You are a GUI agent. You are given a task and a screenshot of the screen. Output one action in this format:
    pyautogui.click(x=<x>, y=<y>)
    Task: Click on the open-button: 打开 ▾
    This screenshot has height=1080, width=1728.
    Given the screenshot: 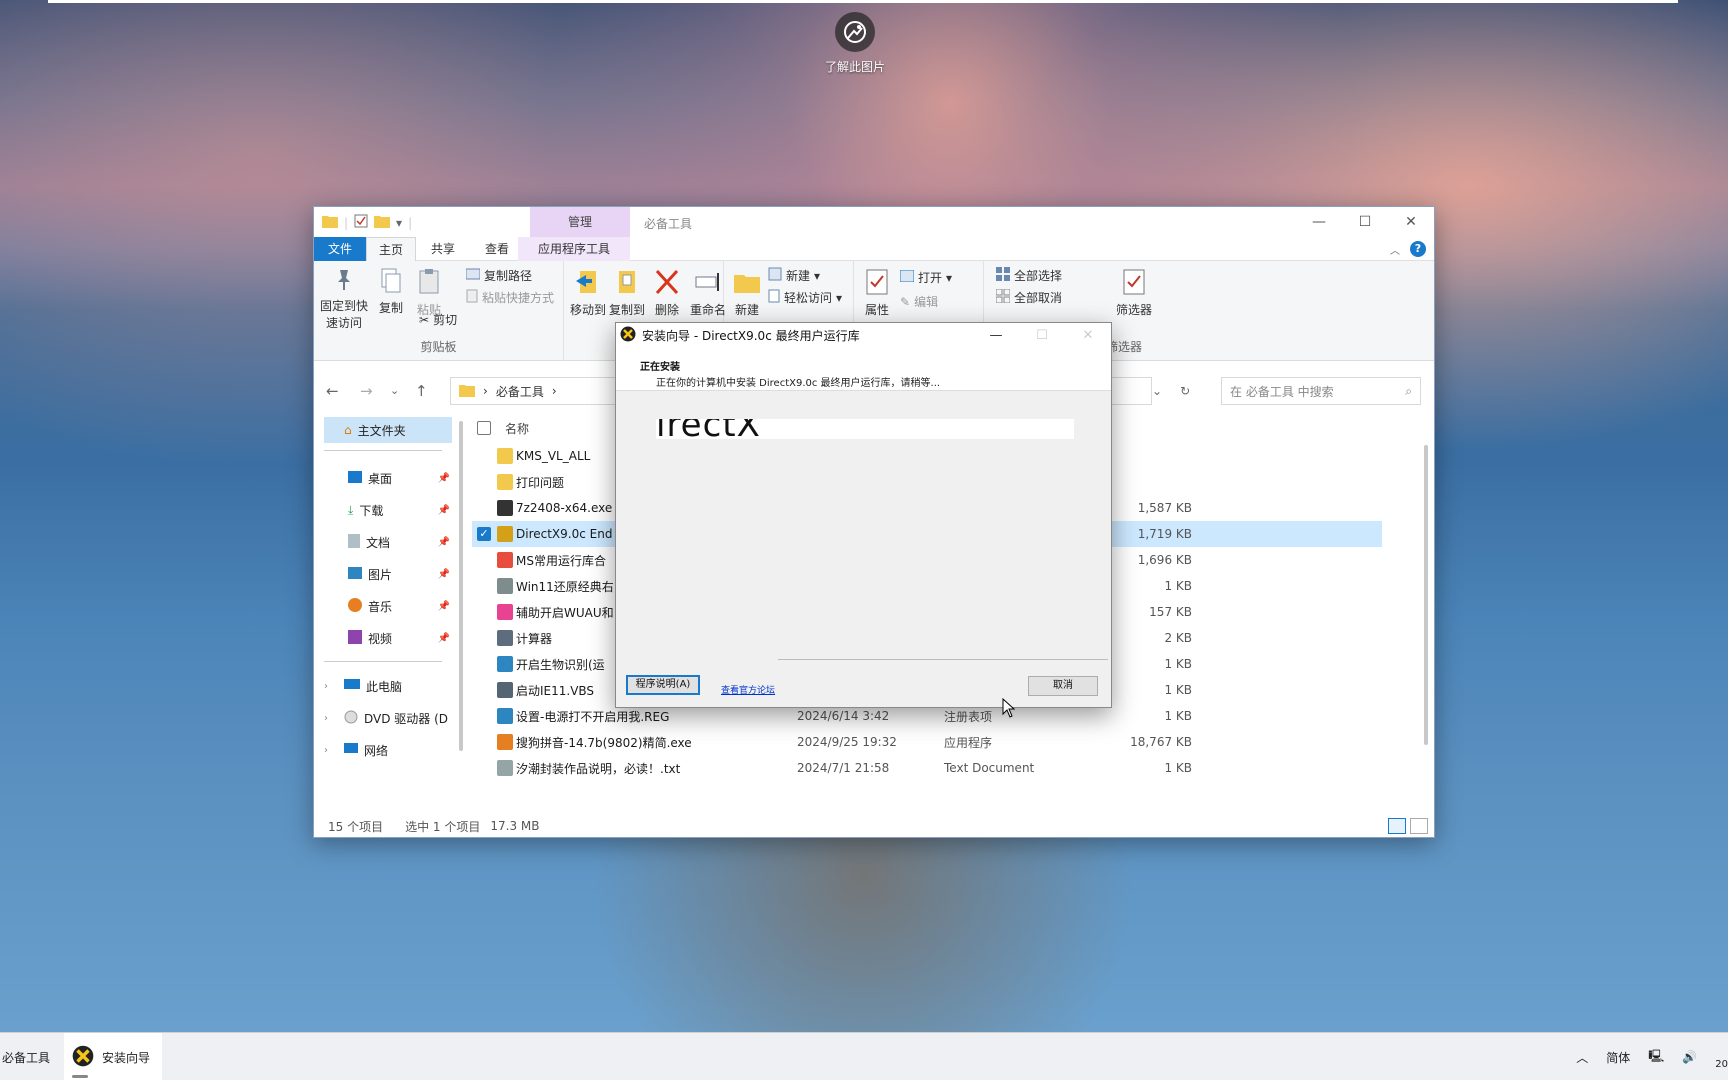 What is the action you would take?
    pyautogui.click(x=925, y=277)
    